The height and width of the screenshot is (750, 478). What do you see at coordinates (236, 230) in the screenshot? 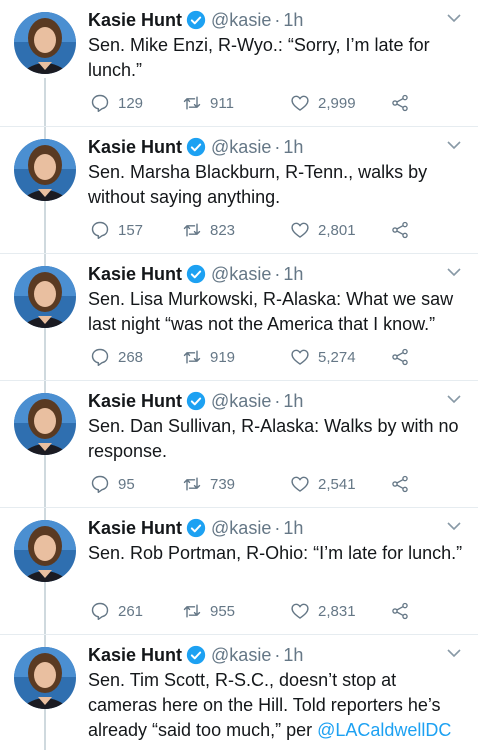
I see `retweet-button: 823` at bounding box center [236, 230].